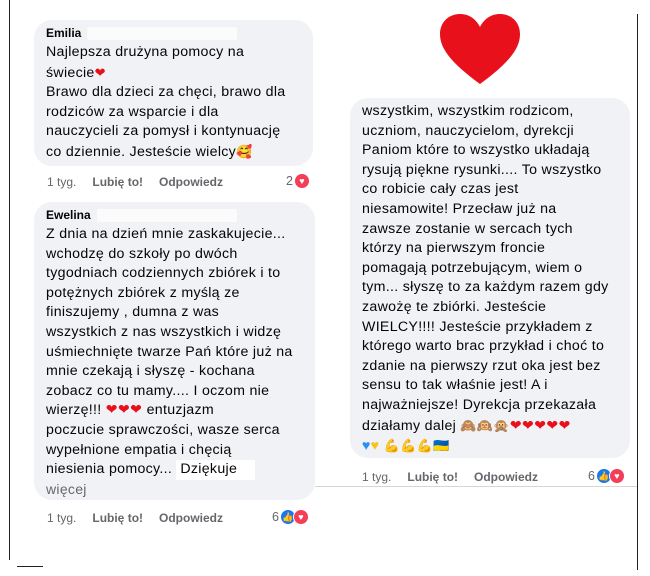  Describe the element at coordinates (174, 490) in the screenshot. I see `see-more-link: więcej` at that location.